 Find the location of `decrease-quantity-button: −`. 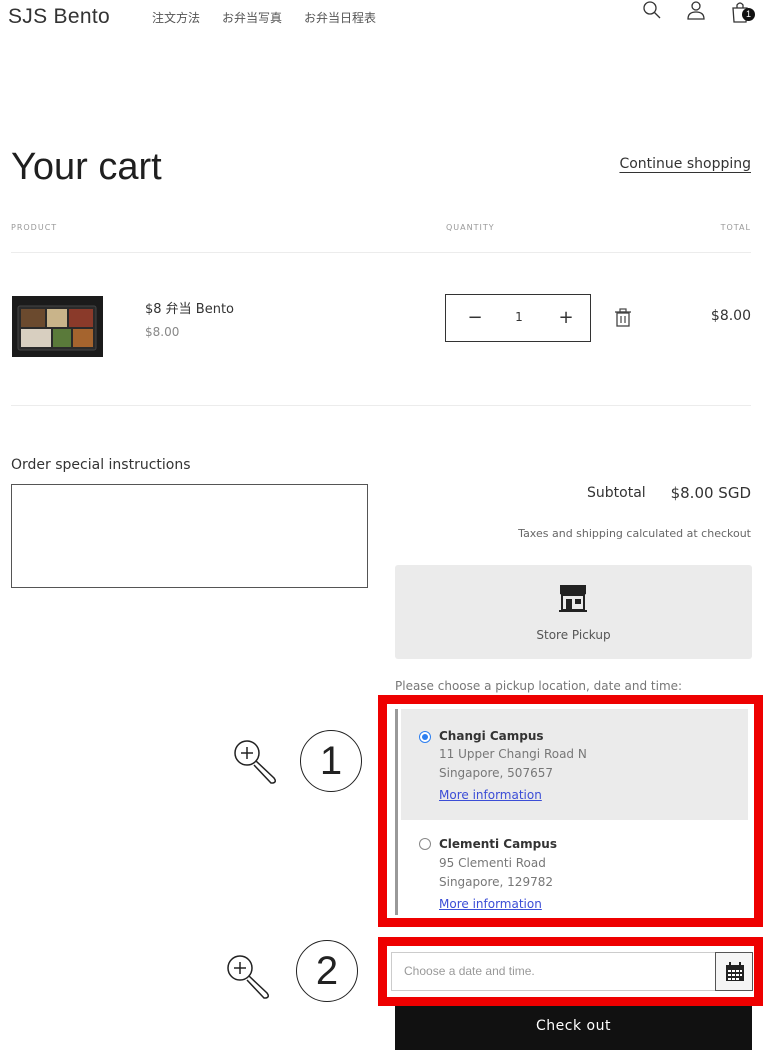

decrease-quantity-button: − is located at coordinates (475, 317).